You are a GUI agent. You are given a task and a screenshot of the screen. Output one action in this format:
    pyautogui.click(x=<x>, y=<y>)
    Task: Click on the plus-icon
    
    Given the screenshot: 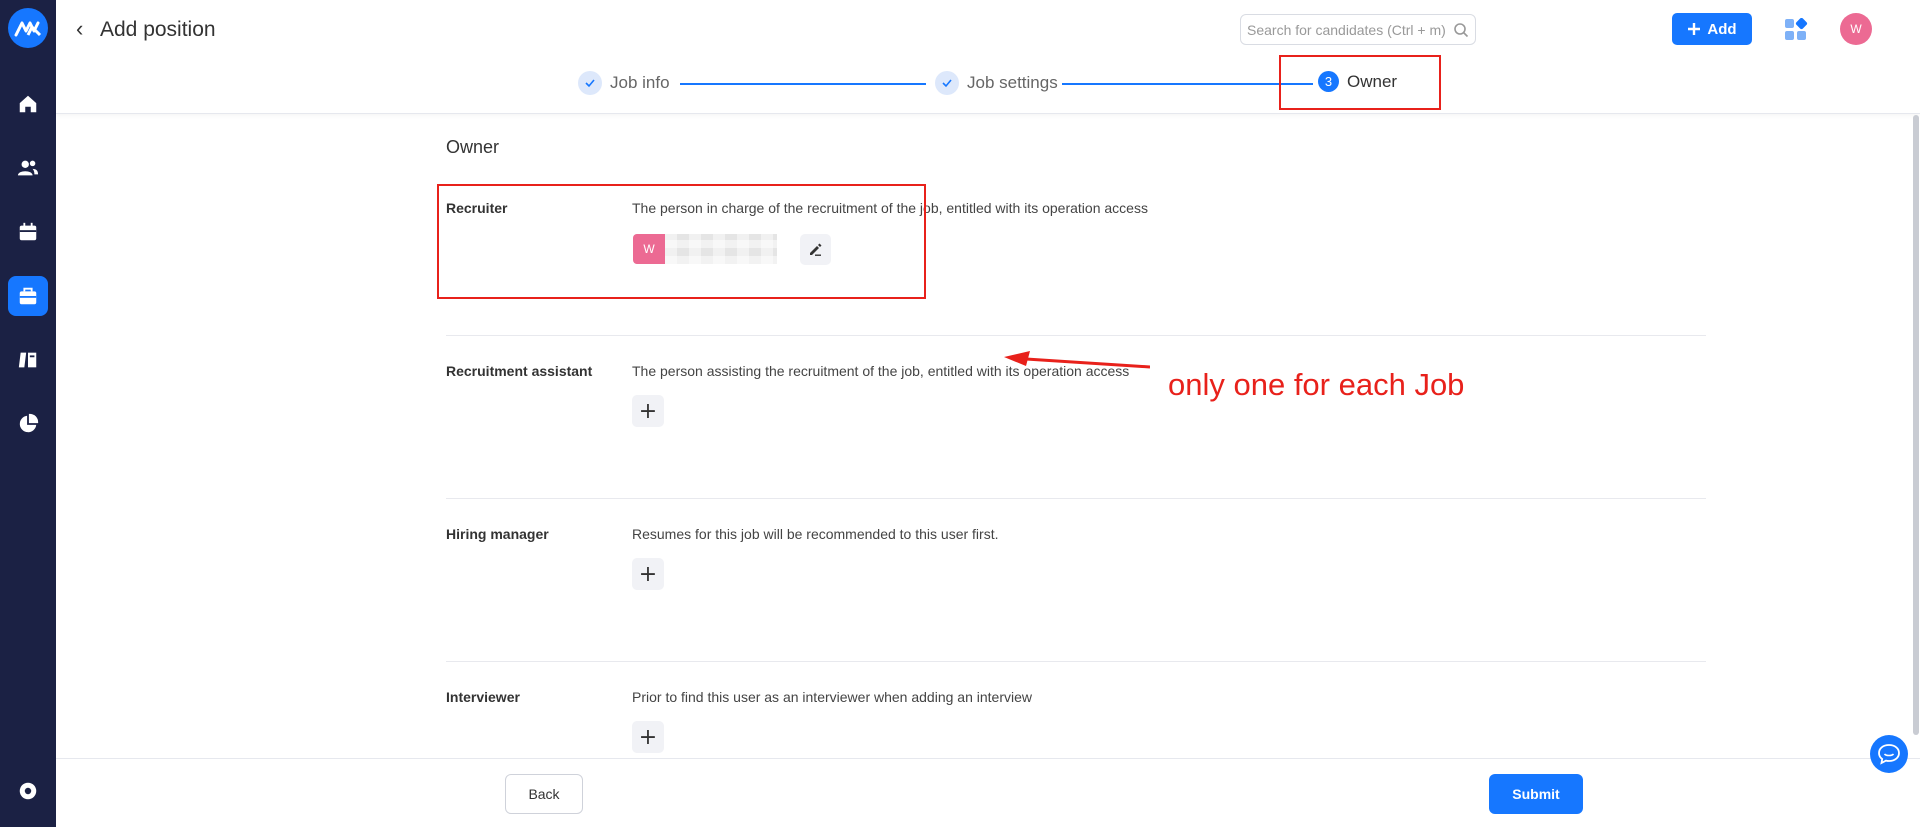 What is the action you would take?
    pyautogui.click(x=1694, y=29)
    